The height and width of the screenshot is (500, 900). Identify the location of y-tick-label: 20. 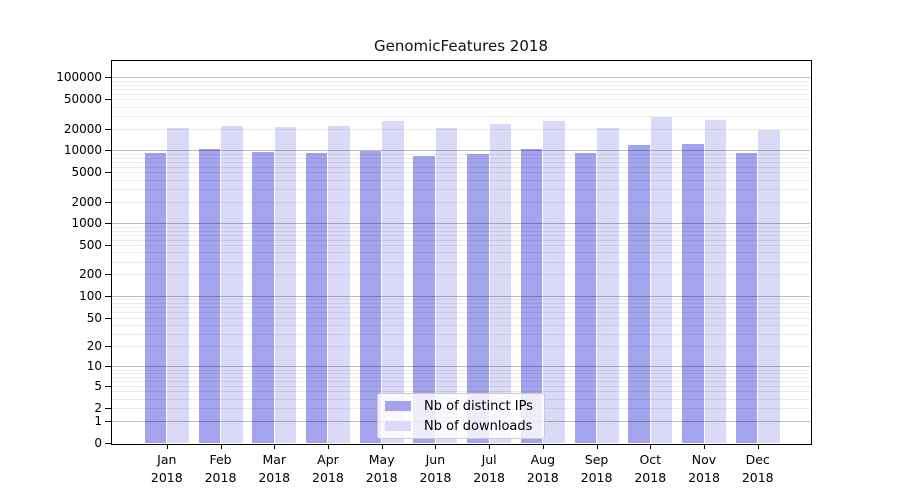
(94, 345).